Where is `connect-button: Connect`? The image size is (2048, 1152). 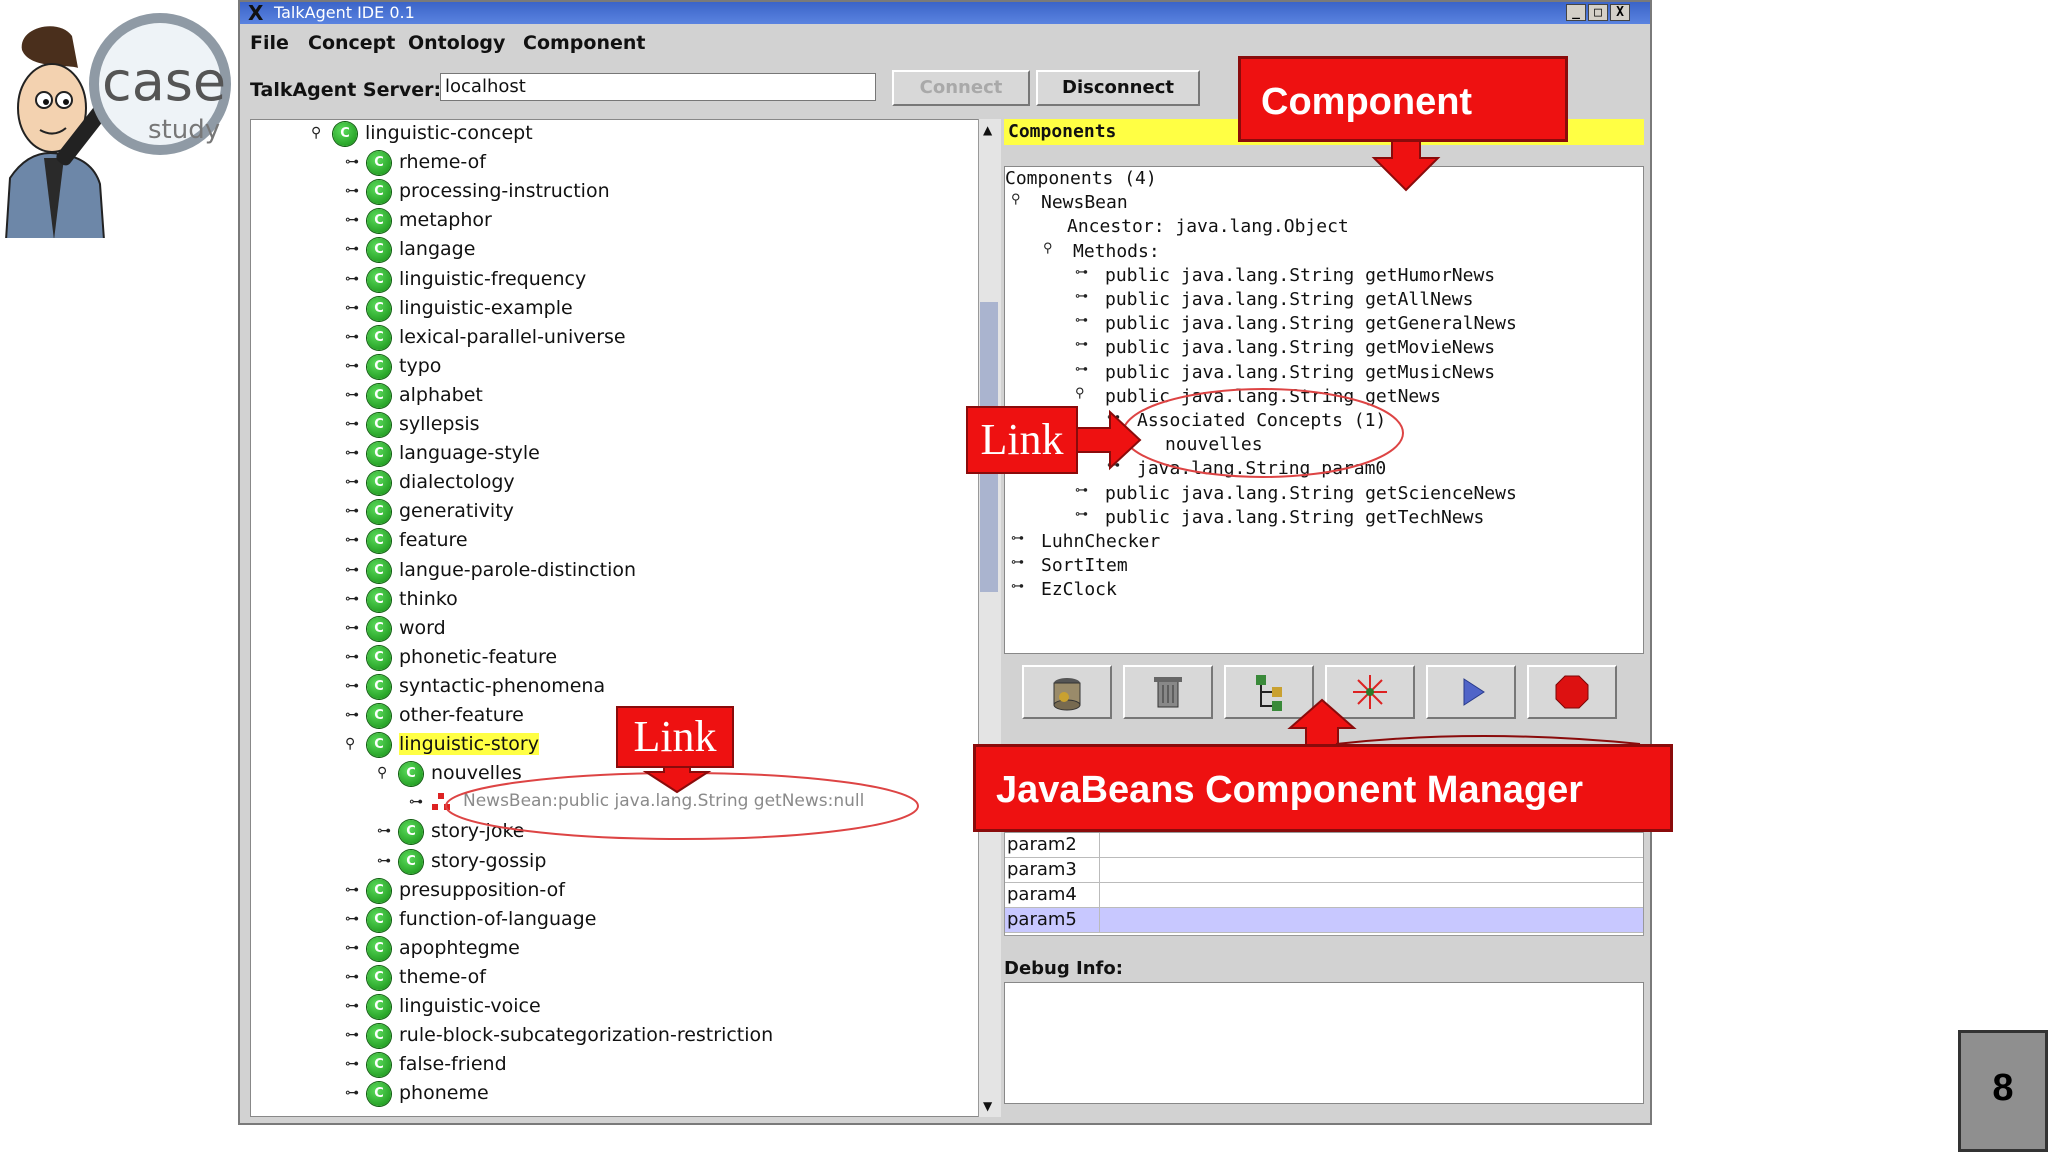
connect-button: Connect is located at coordinates (961, 88).